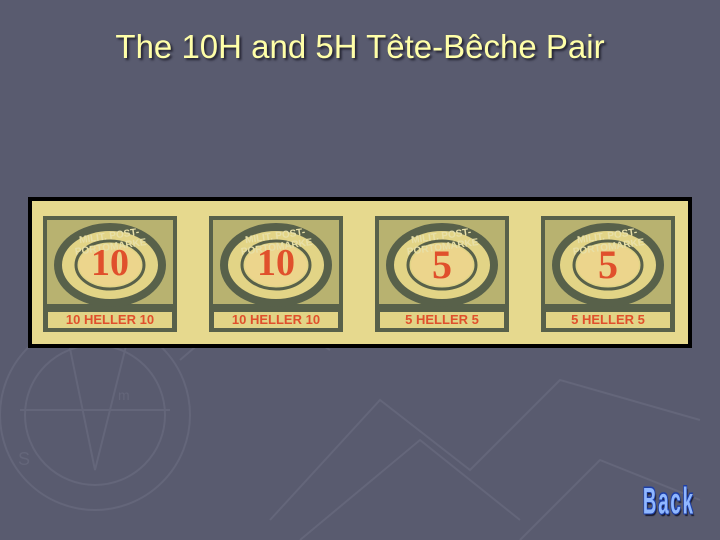 This screenshot has height=540, width=720. What do you see at coordinates (608, 264) in the screenshot?
I see `stamp-4-value: 5` at bounding box center [608, 264].